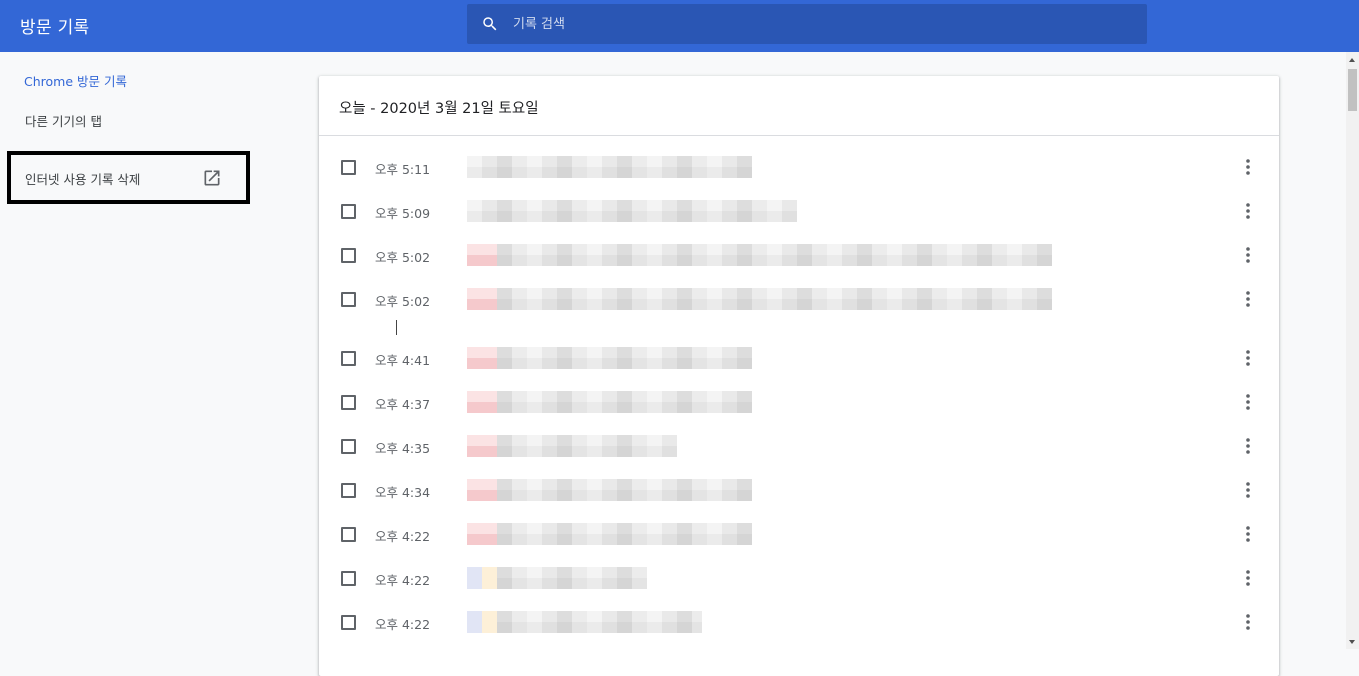  Describe the element at coordinates (439, 109) in the screenshot. I see `date-title: 오늘 - 2020년 3월 21일 토요일` at that location.